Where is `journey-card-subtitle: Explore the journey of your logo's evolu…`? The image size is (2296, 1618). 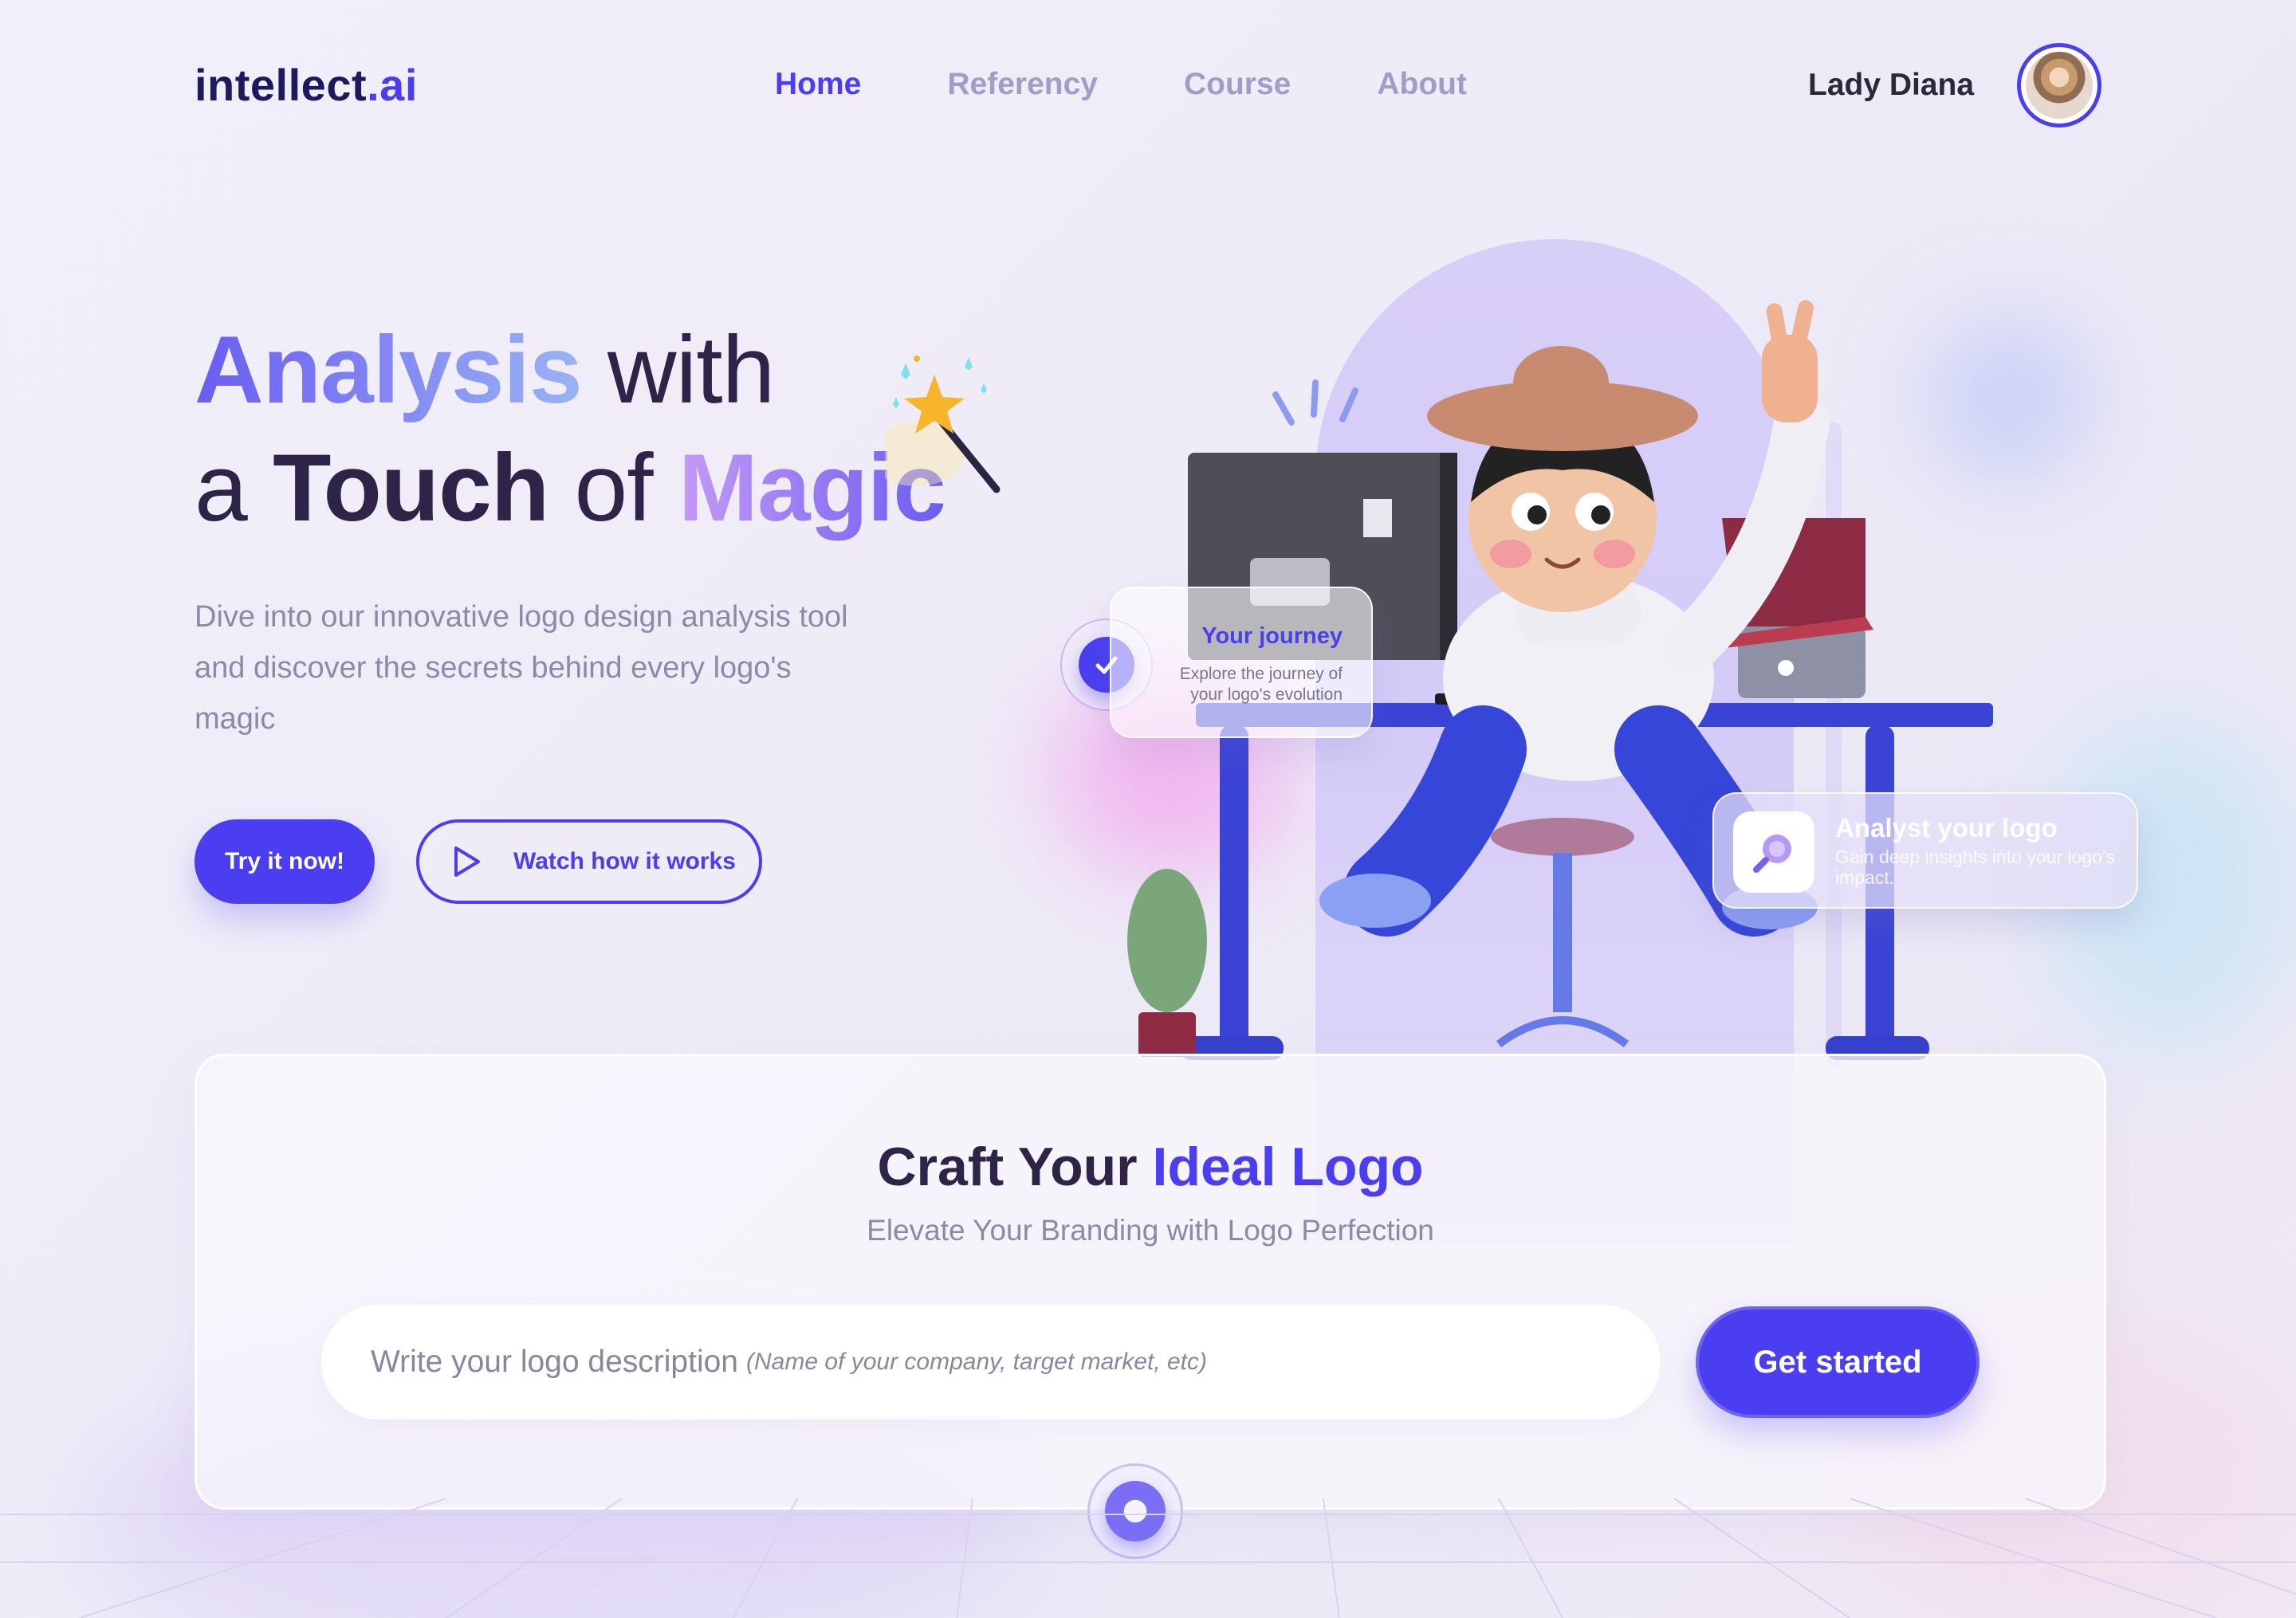 journey-card-subtitle: Explore the journey of your logo's evolu… is located at coordinates (1261, 684).